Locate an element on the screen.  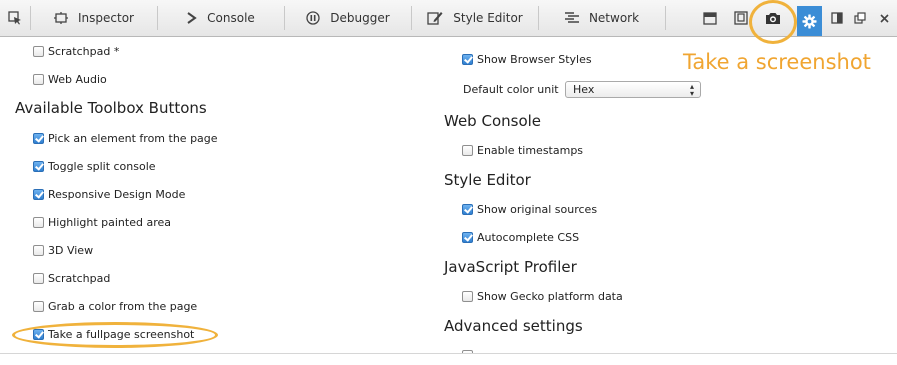
split-console-icon is located at coordinates (710, 18).